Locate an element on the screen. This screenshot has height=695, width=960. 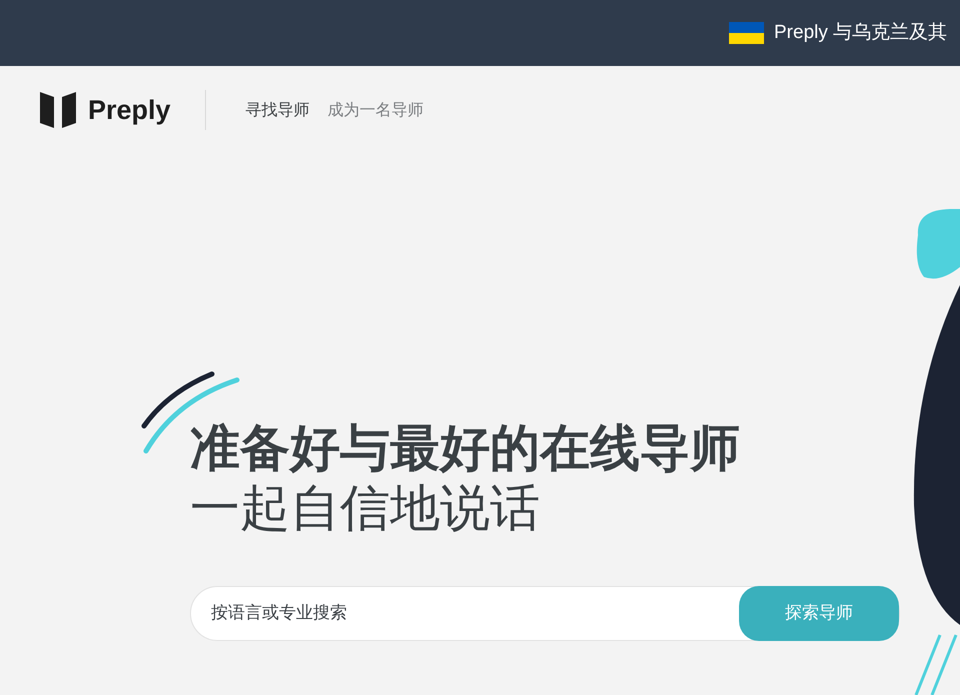
logo: Preply is located at coordinates (105, 110).